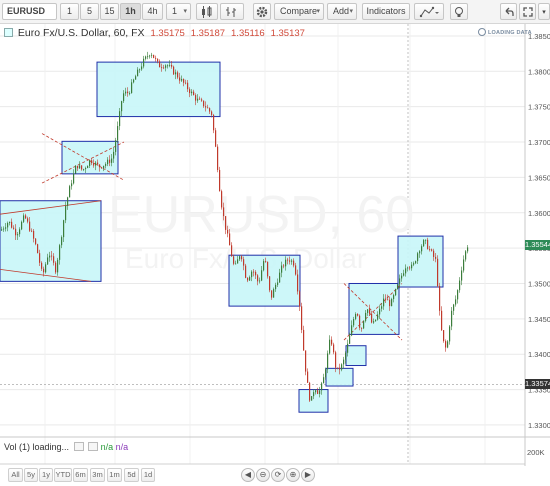 Image resolution: width=550 pixels, height=486 pixels. What do you see at coordinates (429, 11) in the screenshot?
I see `drawing-tools-dropdown` at bounding box center [429, 11].